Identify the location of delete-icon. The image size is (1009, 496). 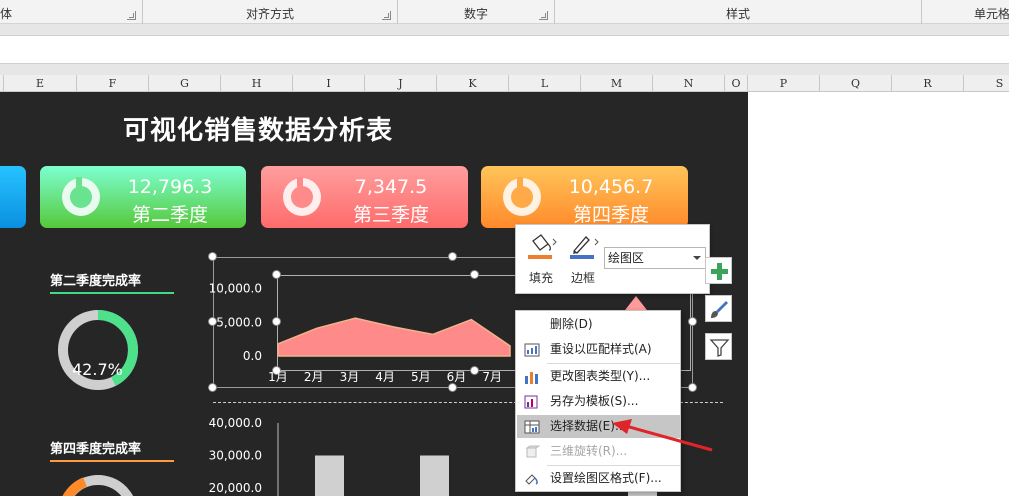
(532, 325).